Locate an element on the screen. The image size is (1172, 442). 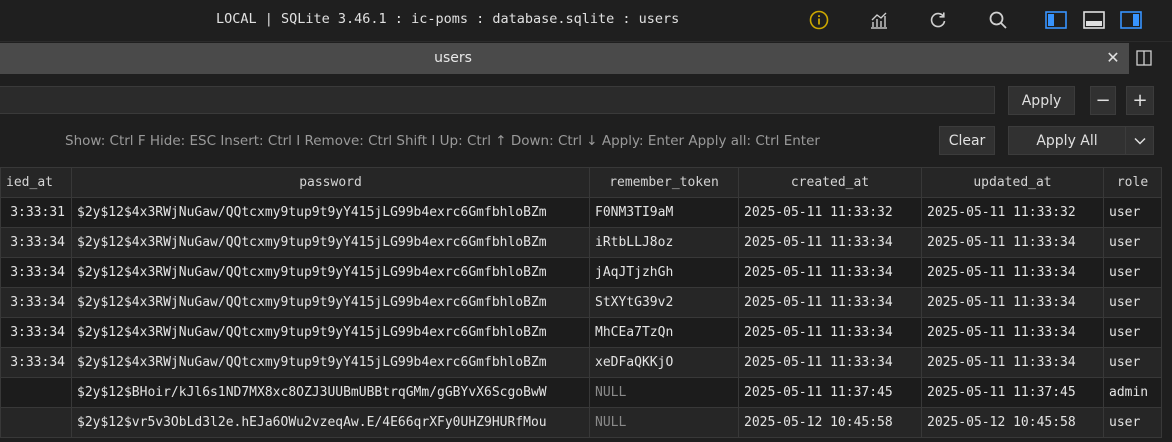
clear-button: Clear is located at coordinates (967, 140).